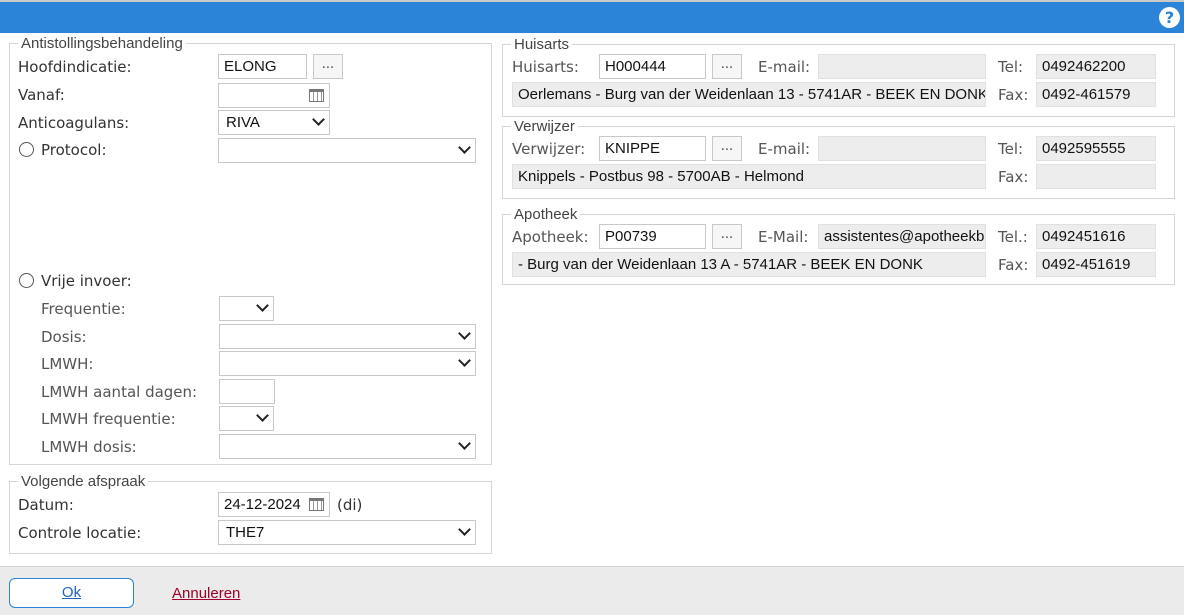 The height and width of the screenshot is (615, 1184). I want to click on verwijzer-address-field: Knippels - Postbus 98 - 5700AB - Helmond, so click(749, 176).